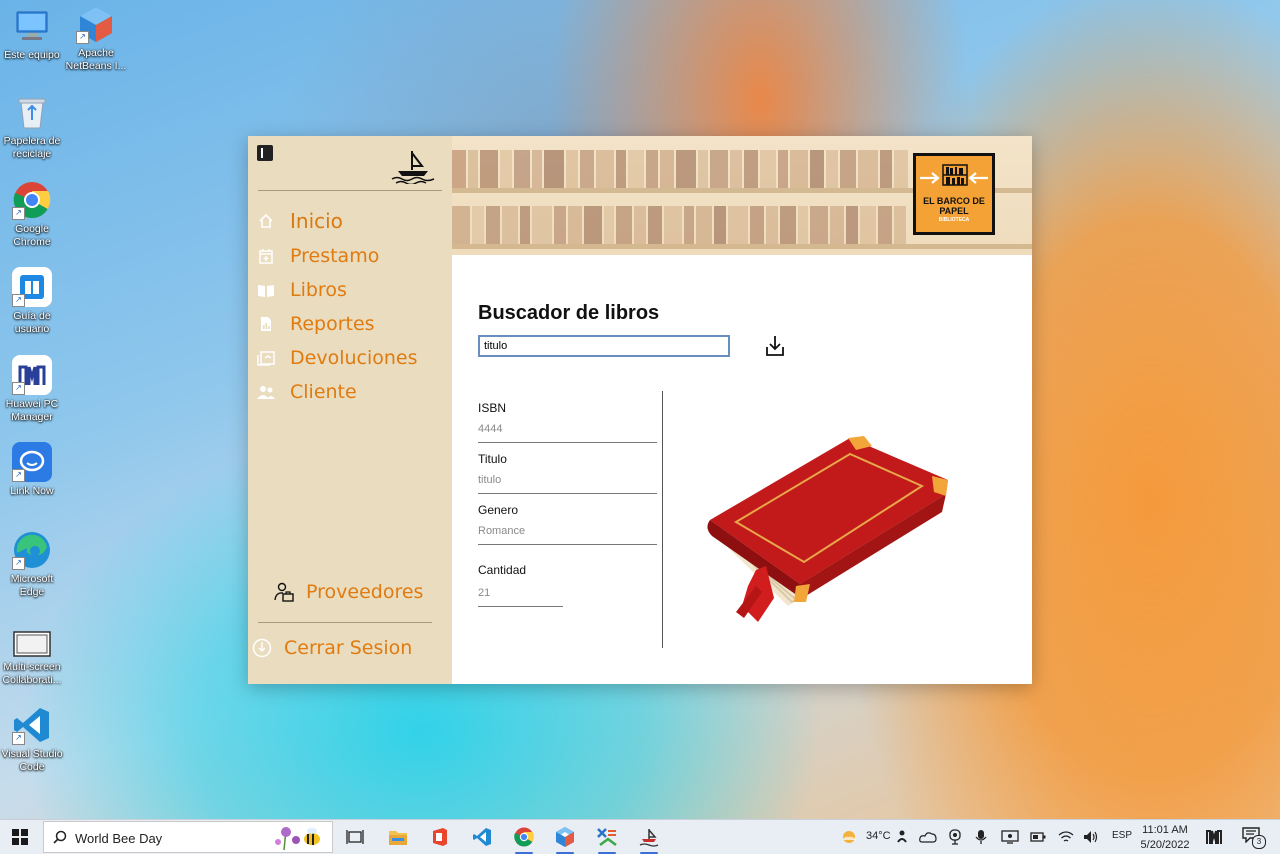 This screenshot has height=854, width=1280. Describe the element at coordinates (266, 392) in the screenshot. I see `users-icon` at that location.